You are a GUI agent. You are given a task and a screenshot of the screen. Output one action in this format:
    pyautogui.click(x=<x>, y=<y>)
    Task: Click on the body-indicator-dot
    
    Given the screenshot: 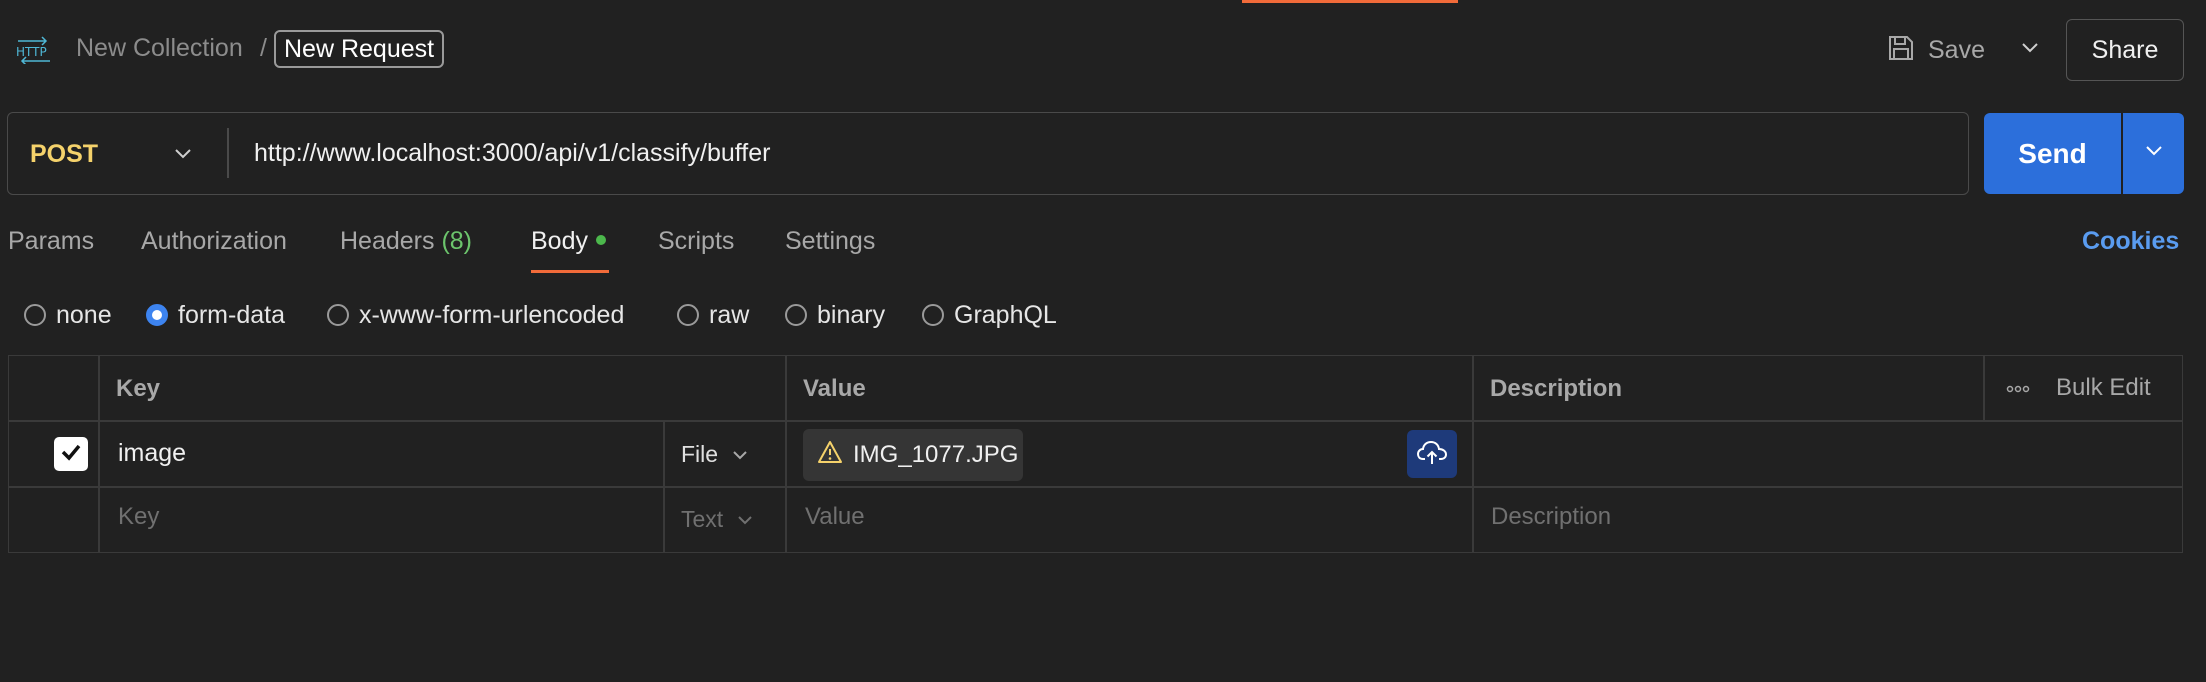 What is the action you would take?
    pyautogui.click(x=600, y=240)
    